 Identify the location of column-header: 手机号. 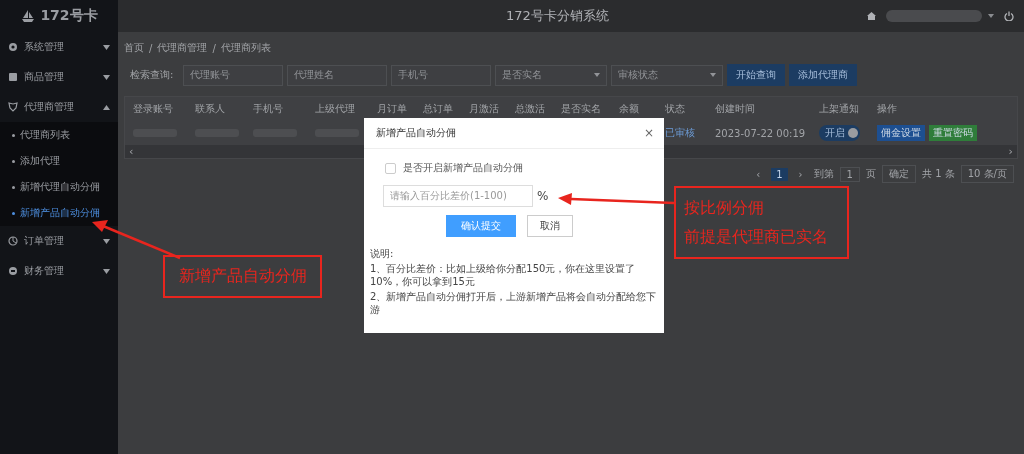
(268, 109).